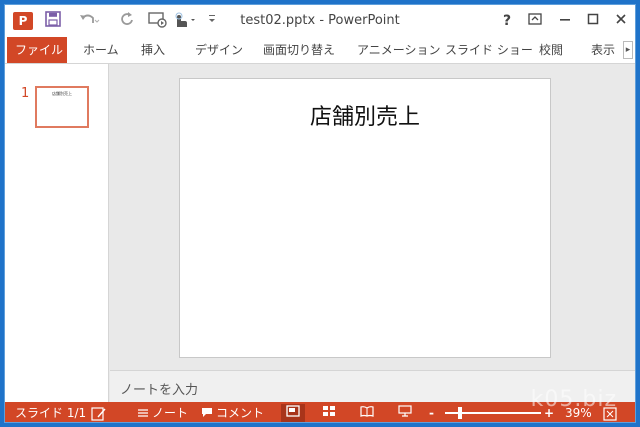 The image size is (640, 427). I want to click on notes-placeholder: ノートを入力, so click(159, 390).